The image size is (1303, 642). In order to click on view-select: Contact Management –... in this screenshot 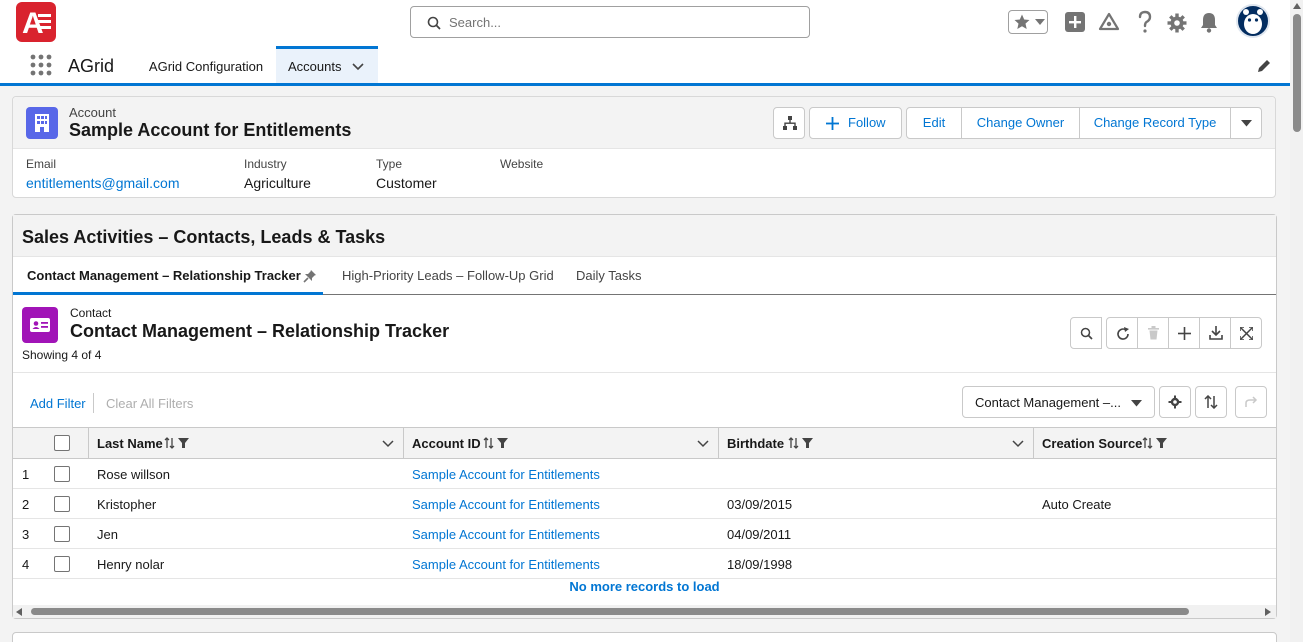, I will do `click(1058, 402)`.